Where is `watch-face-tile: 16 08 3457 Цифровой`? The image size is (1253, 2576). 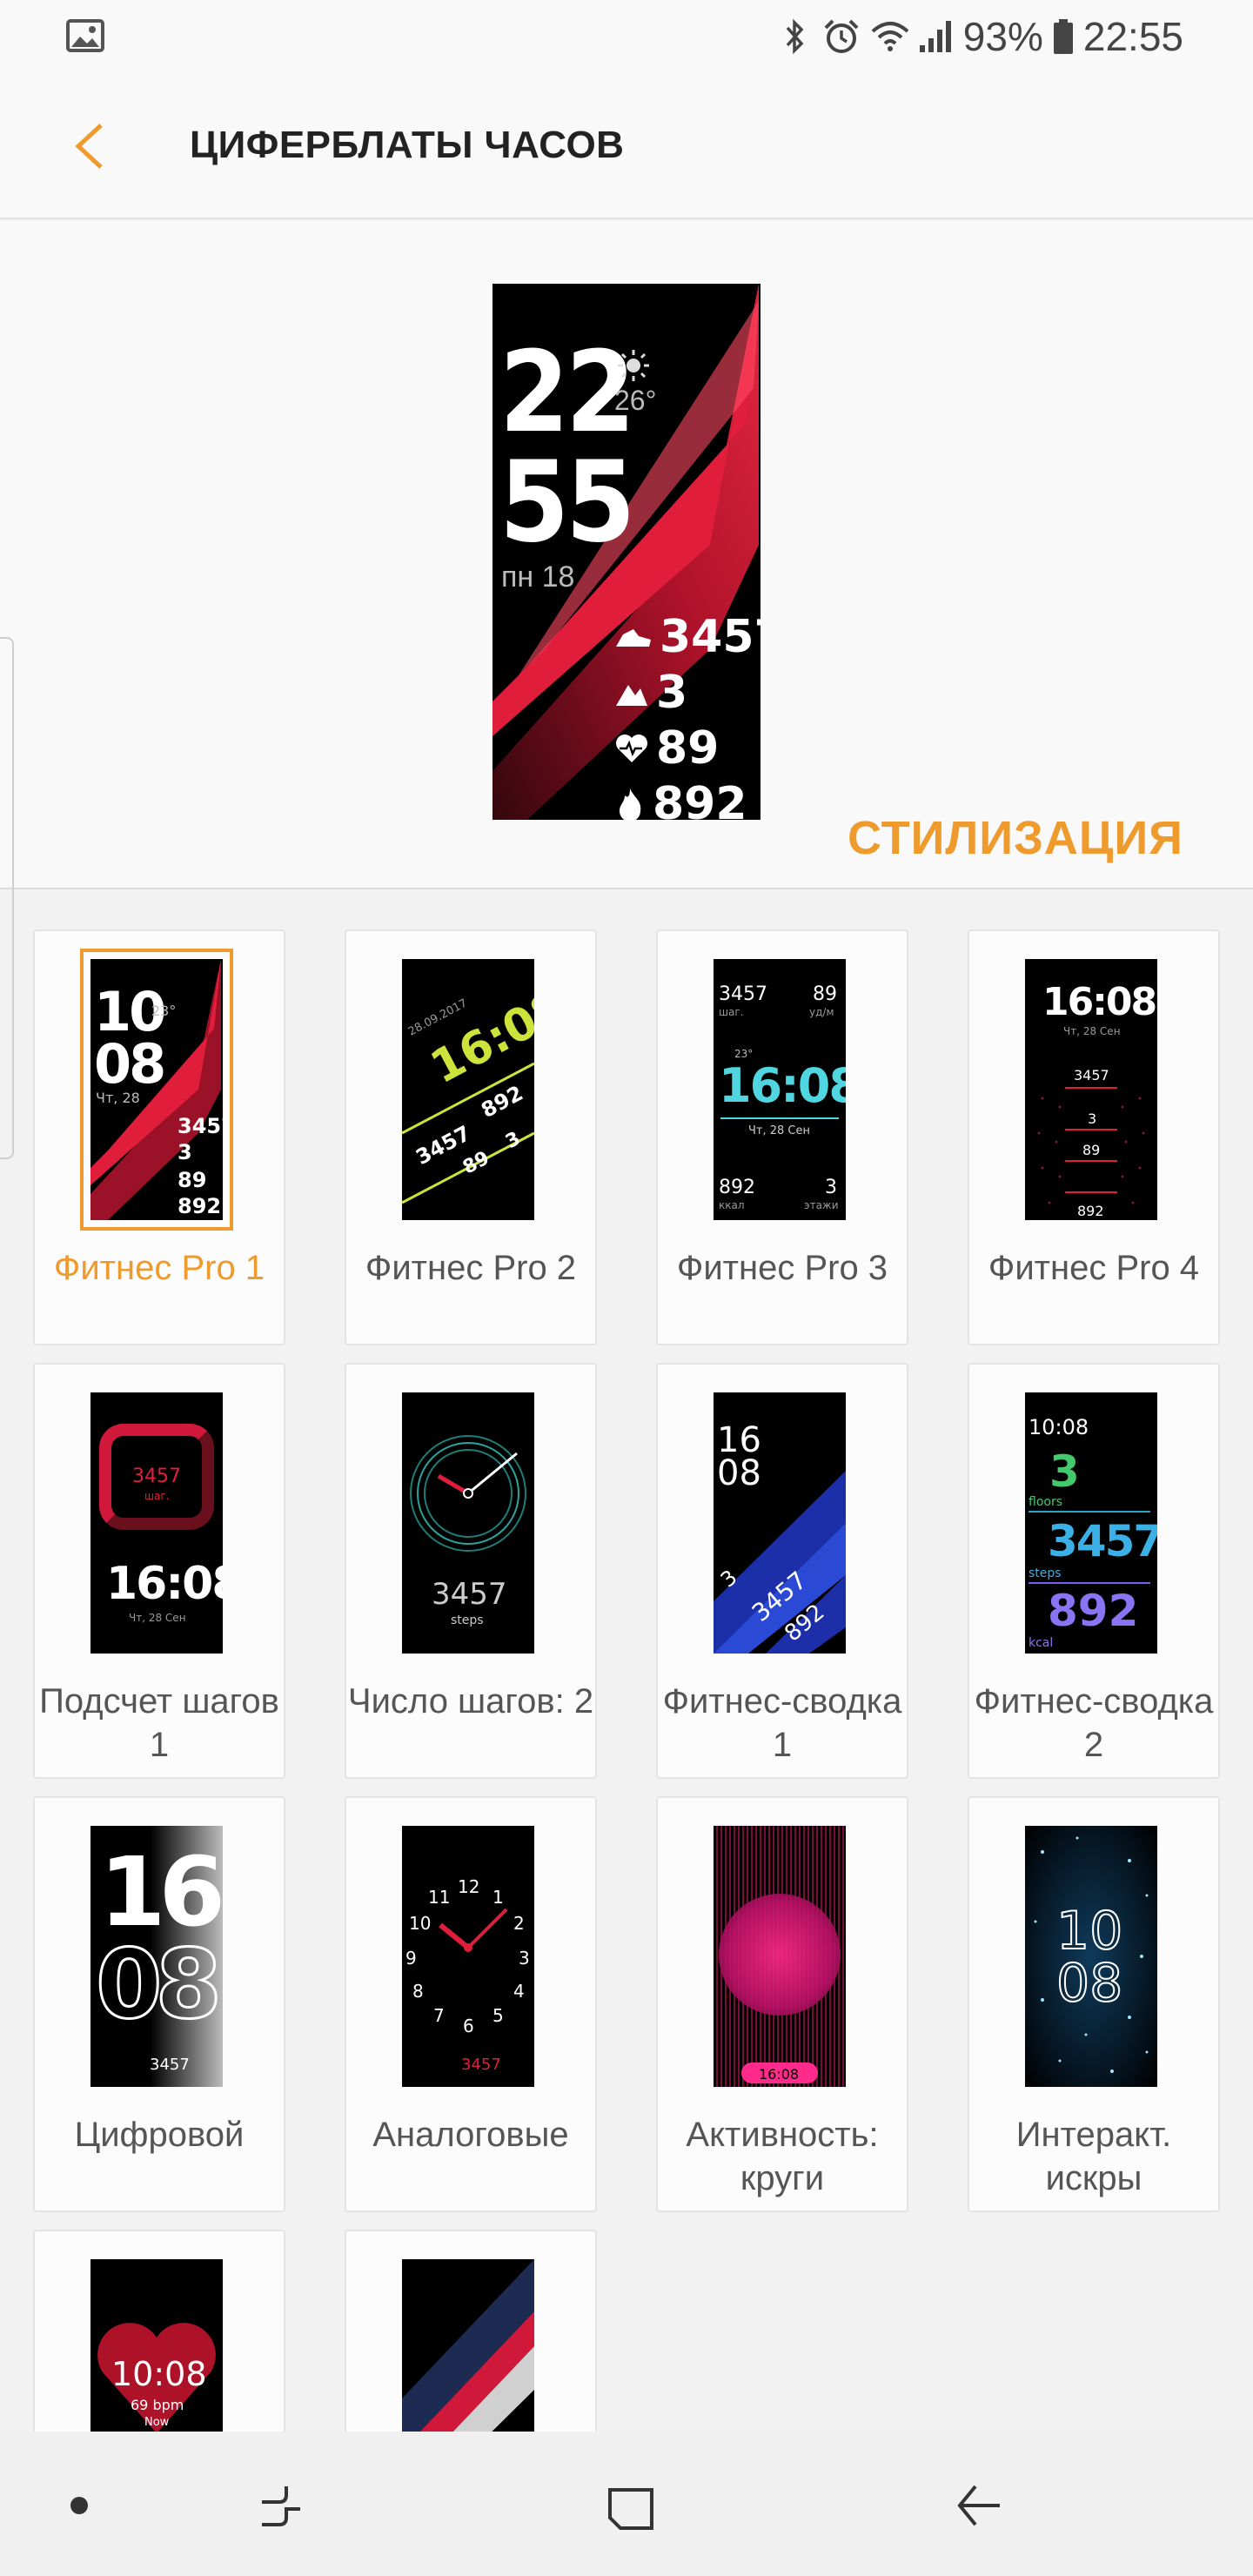
watch-face-tile: 16 08 3457 Цифровой is located at coordinates (159, 2004).